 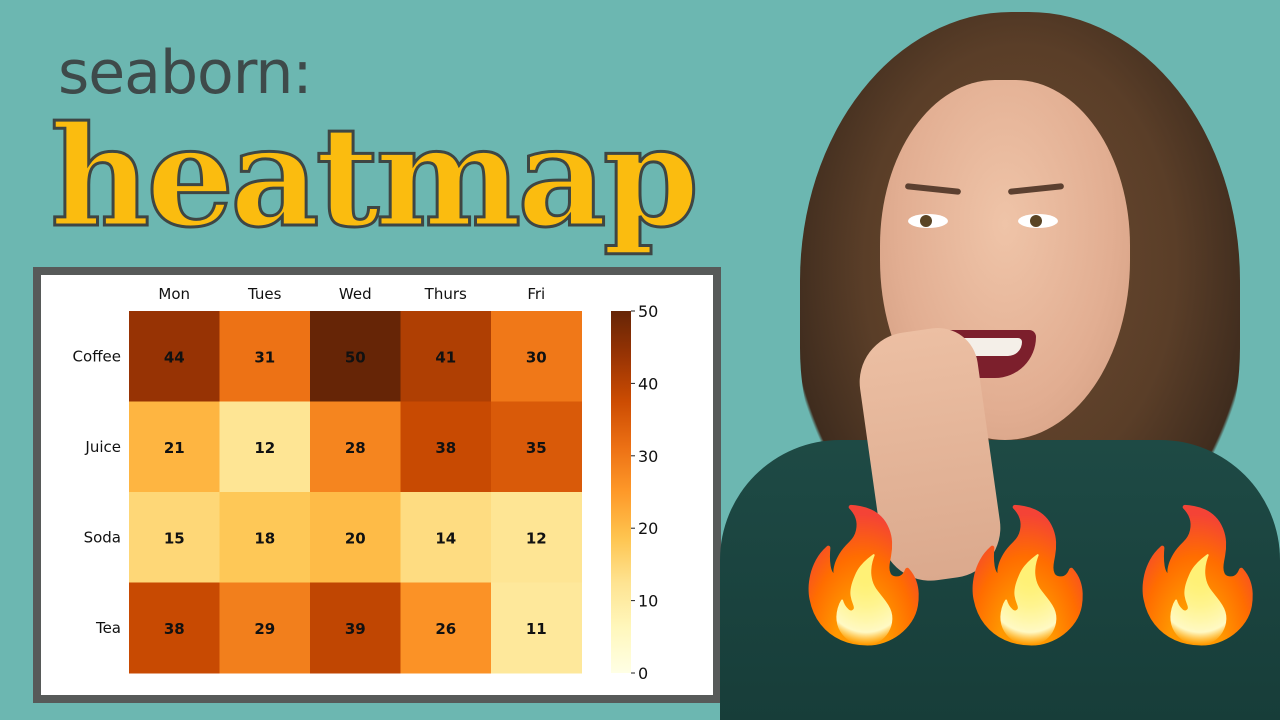 What do you see at coordinates (648, 456) in the screenshot?
I see `colorbar-tick-label: 30` at bounding box center [648, 456].